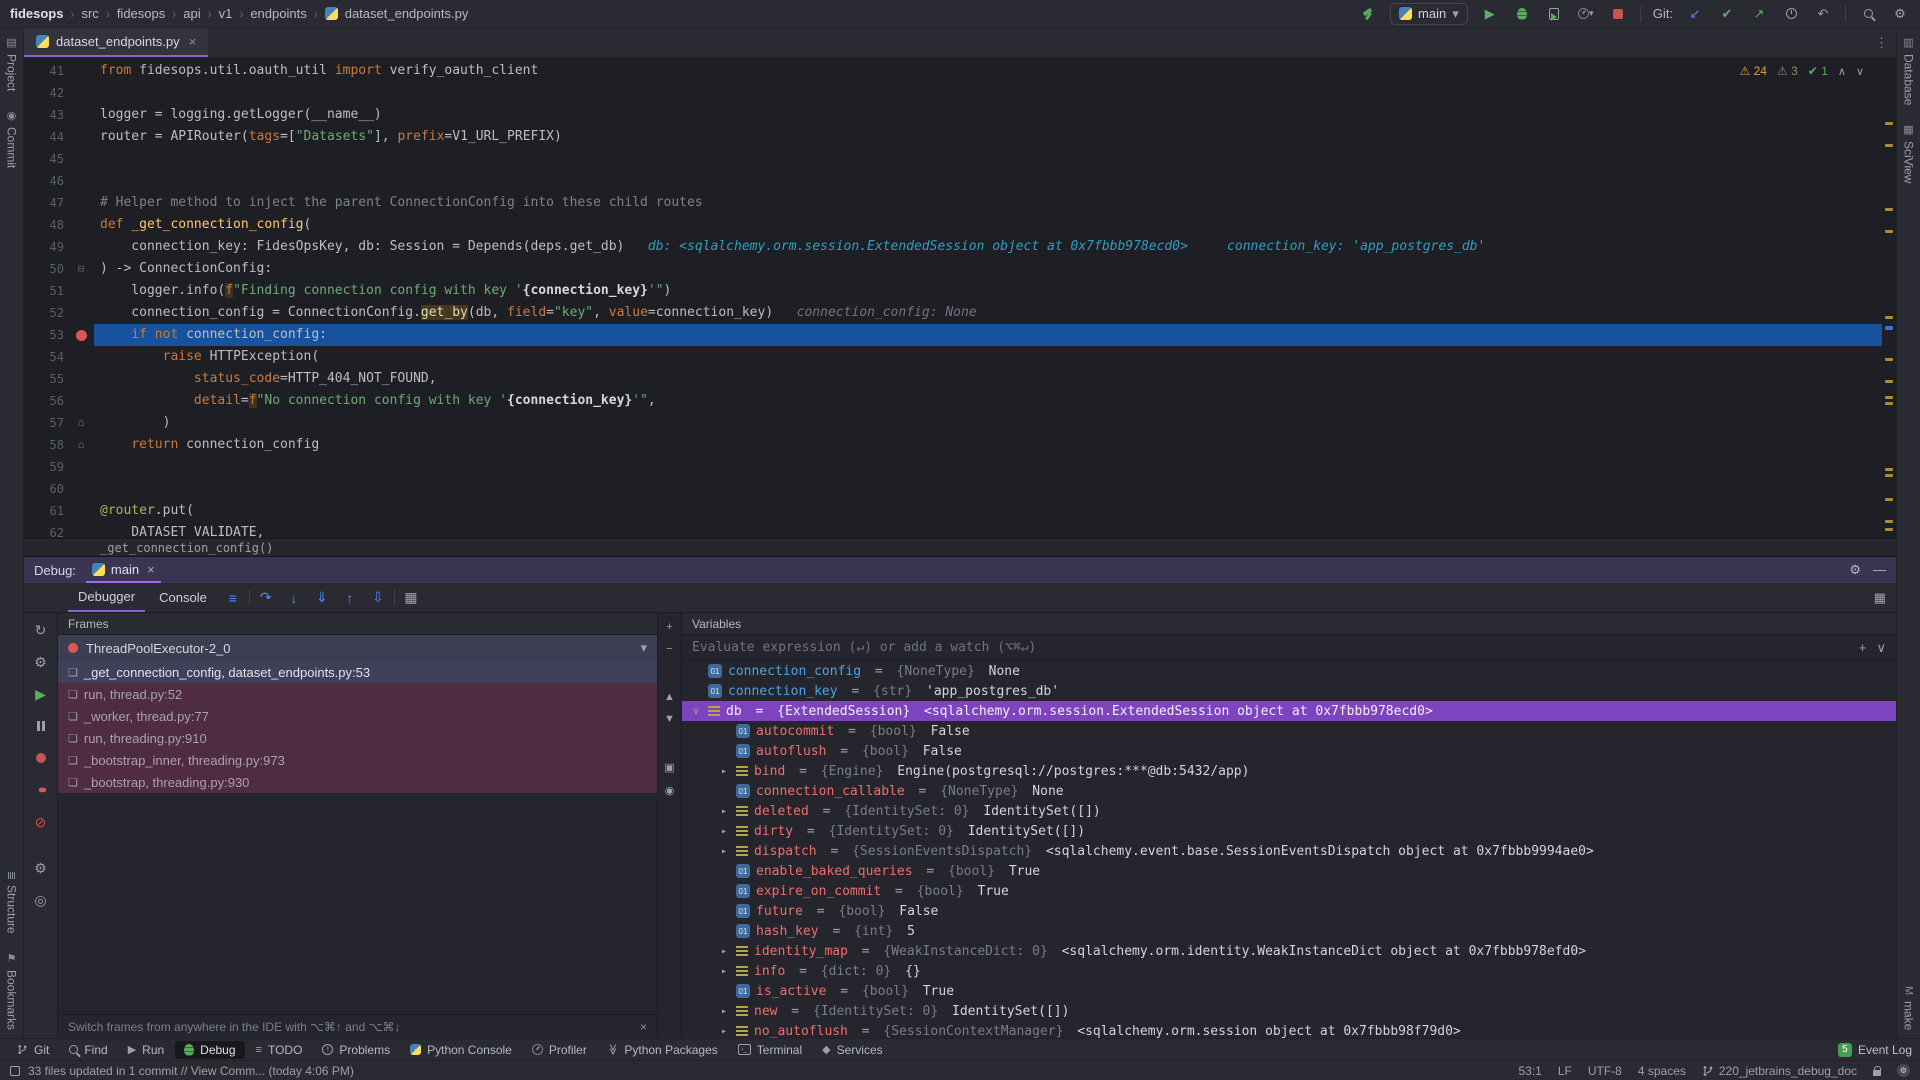  Describe the element at coordinates (41, 868) in the screenshot. I see `debugger-settings-icon: ⚙` at that location.